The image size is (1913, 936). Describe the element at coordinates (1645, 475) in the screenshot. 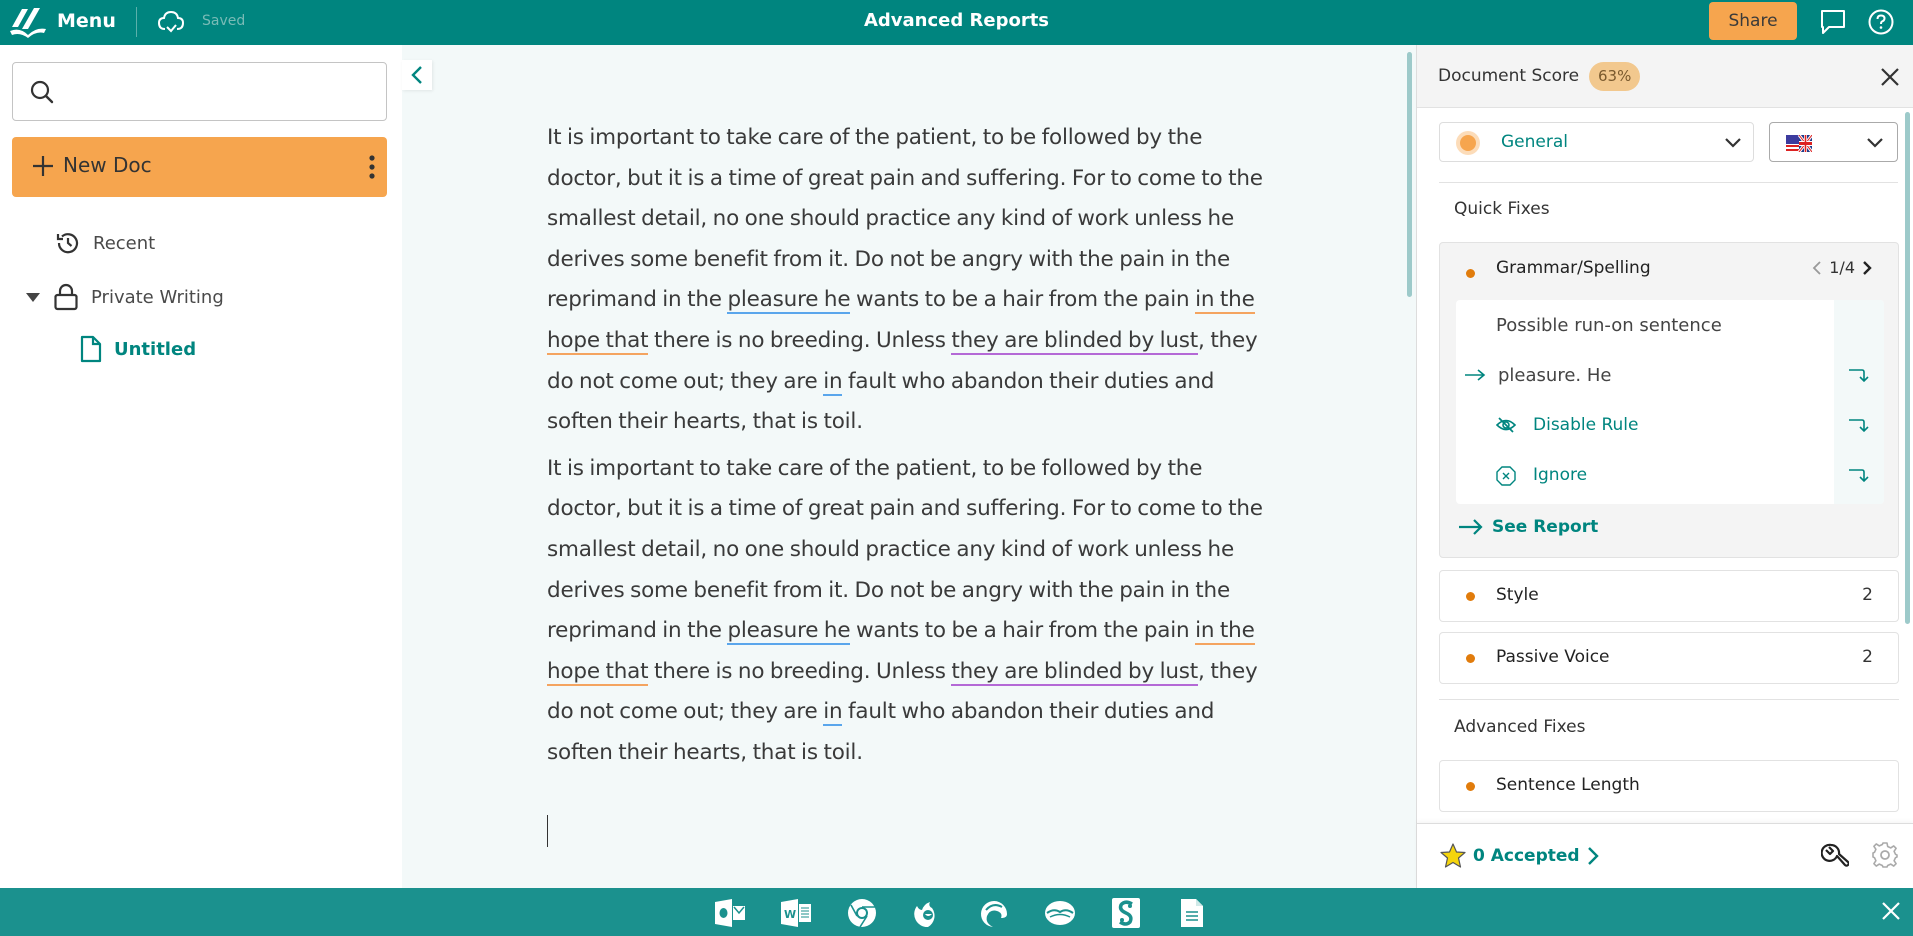

I see `ignore-button: Ignore` at that location.